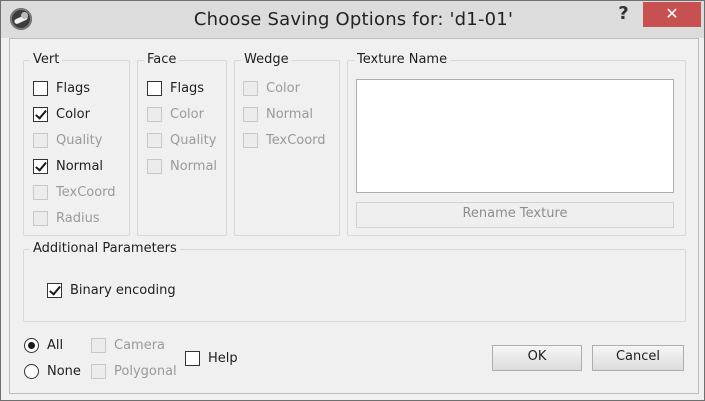 Image resolution: width=705 pixels, height=401 pixels. Describe the element at coordinates (638, 358) in the screenshot. I see `cancel-button: Cancel` at that location.